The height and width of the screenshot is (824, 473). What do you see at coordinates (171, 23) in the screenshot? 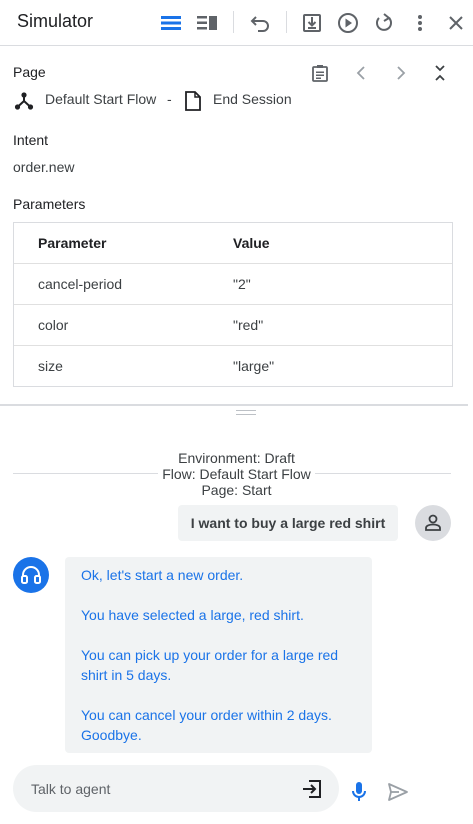
I see `list-view-icon` at bounding box center [171, 23].